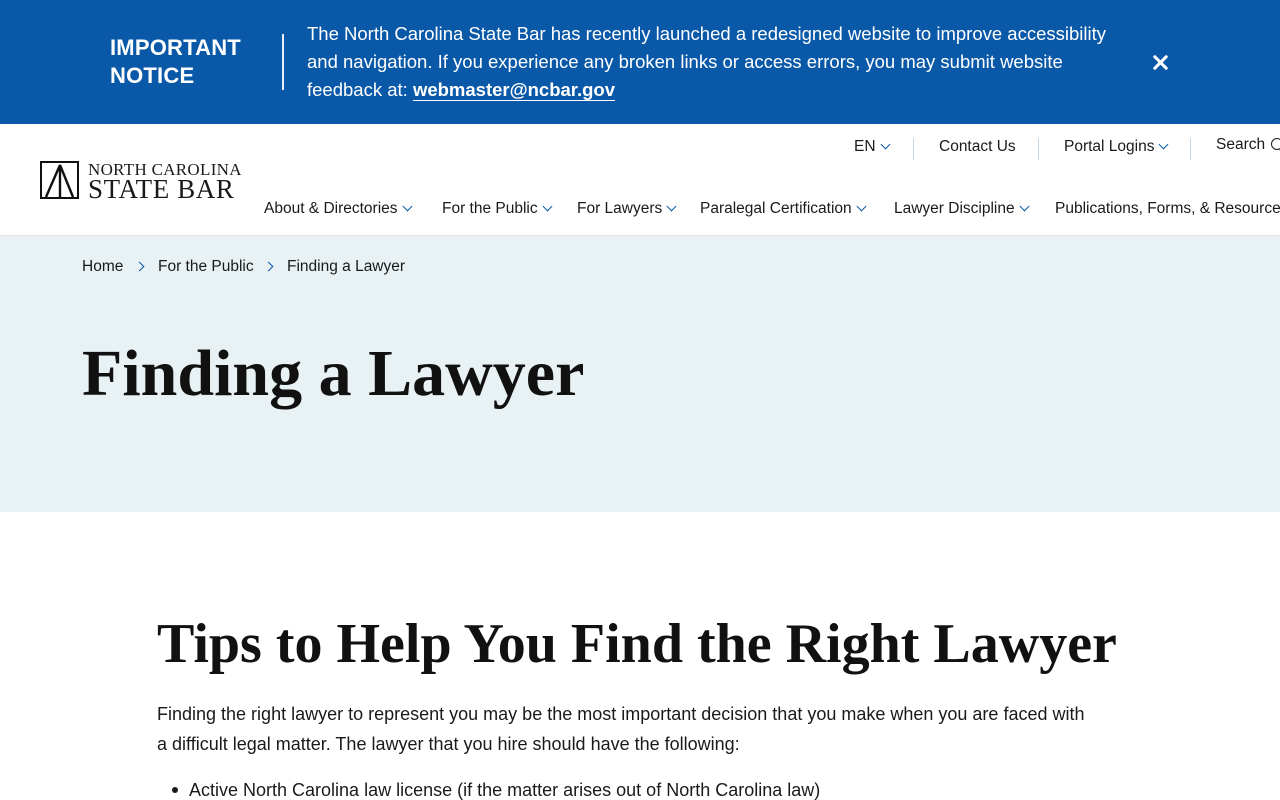 This screenshot has height=800, width=1280. I want to click on page-title: Finding a Lawyer, so click(333, 373).